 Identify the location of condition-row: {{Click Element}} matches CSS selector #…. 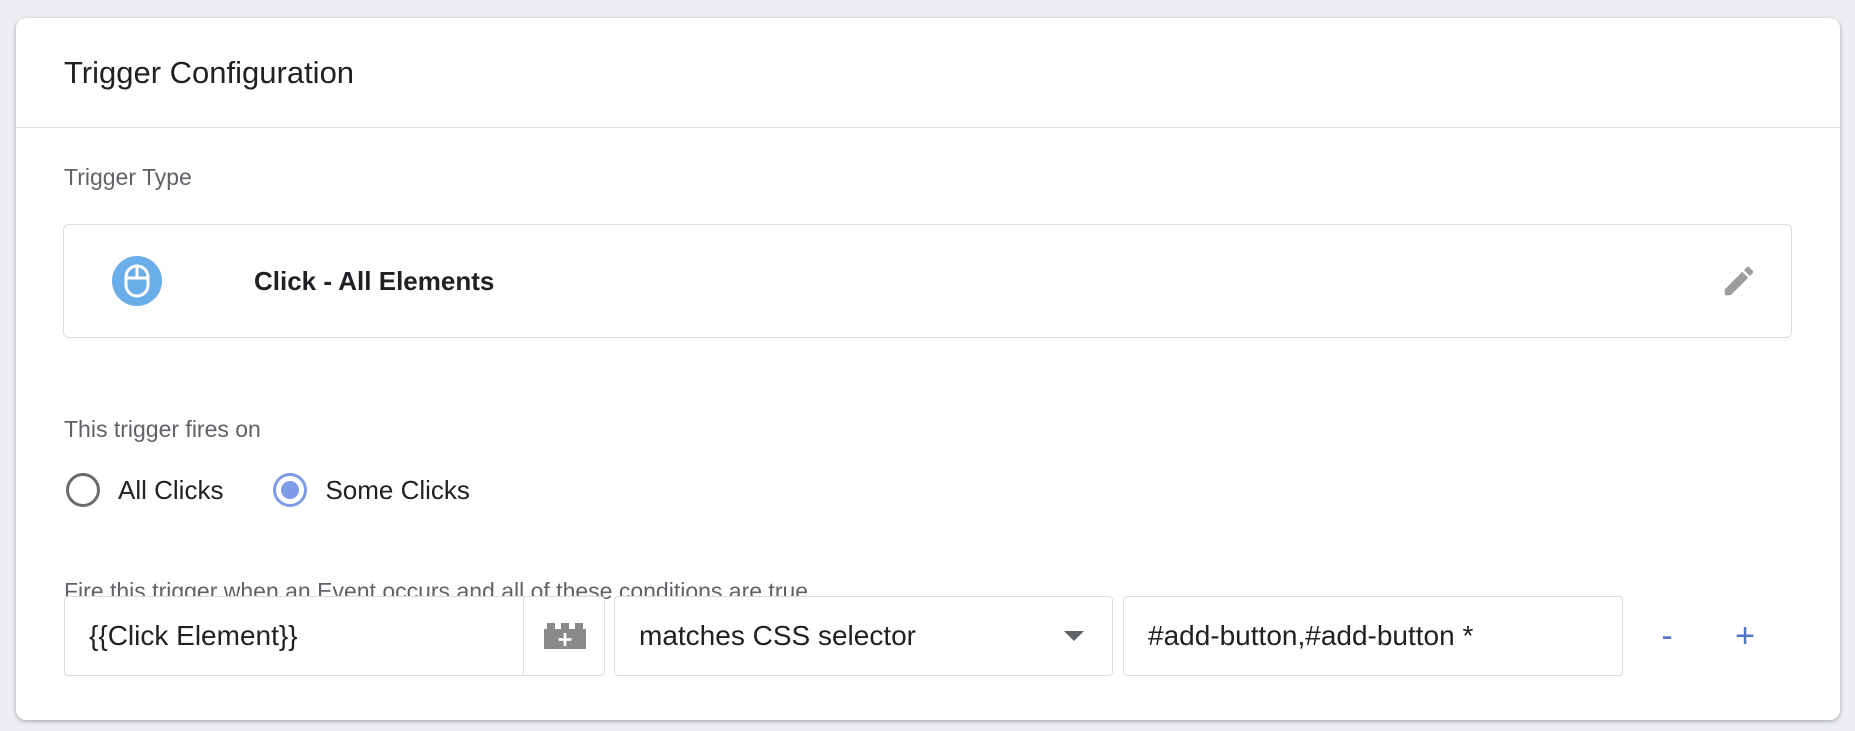
(918, 636).